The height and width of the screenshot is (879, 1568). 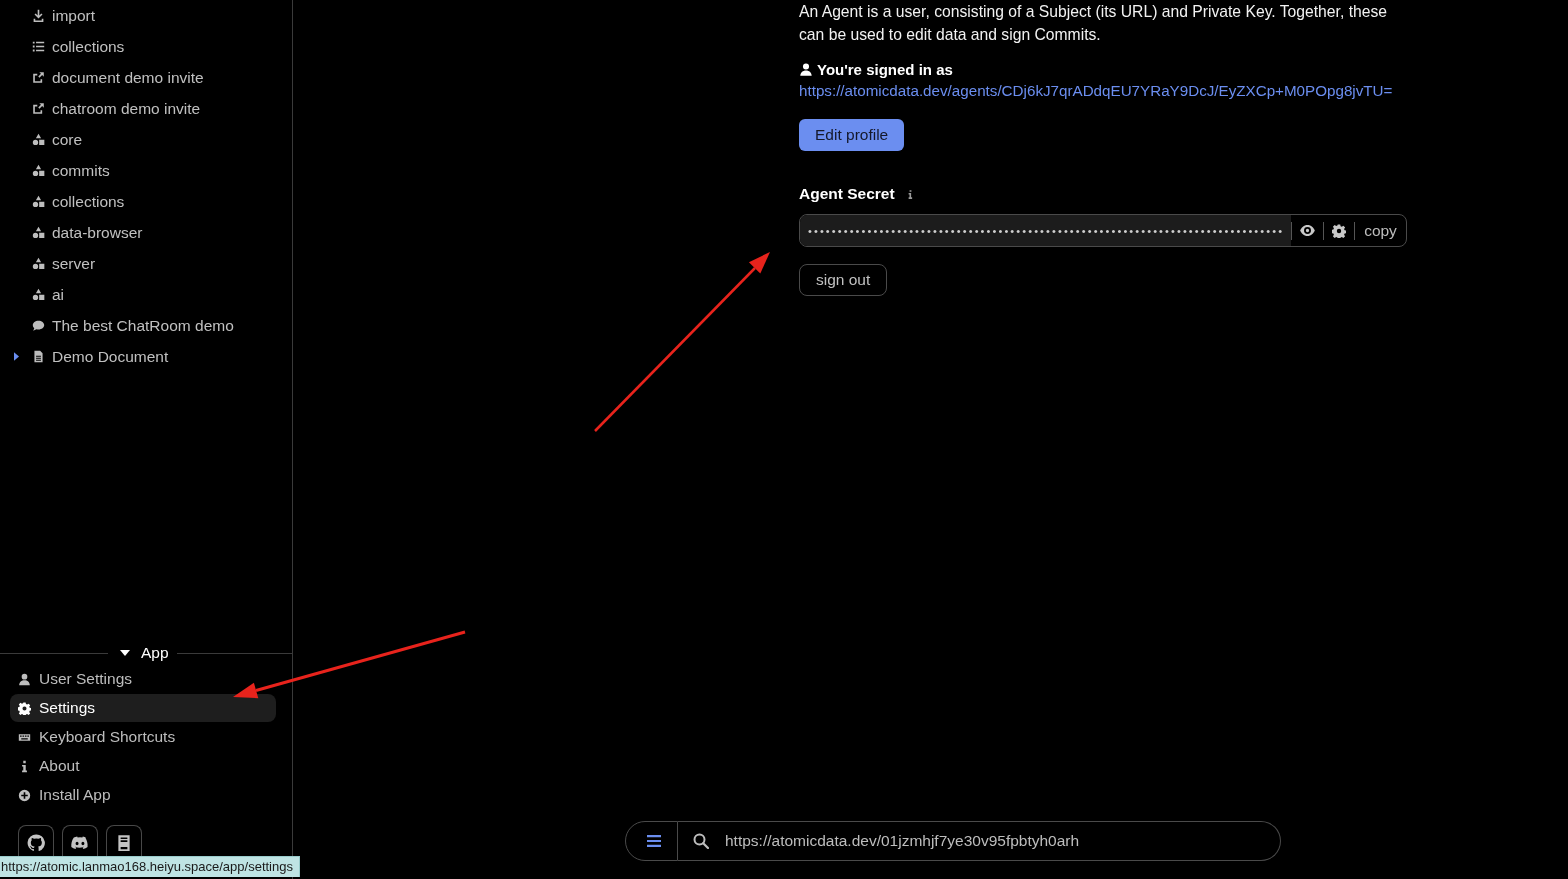 What do you see at coordinates (653, 841) in the screenshot?
I see `menu-icon` at bounding box center [653, 841].